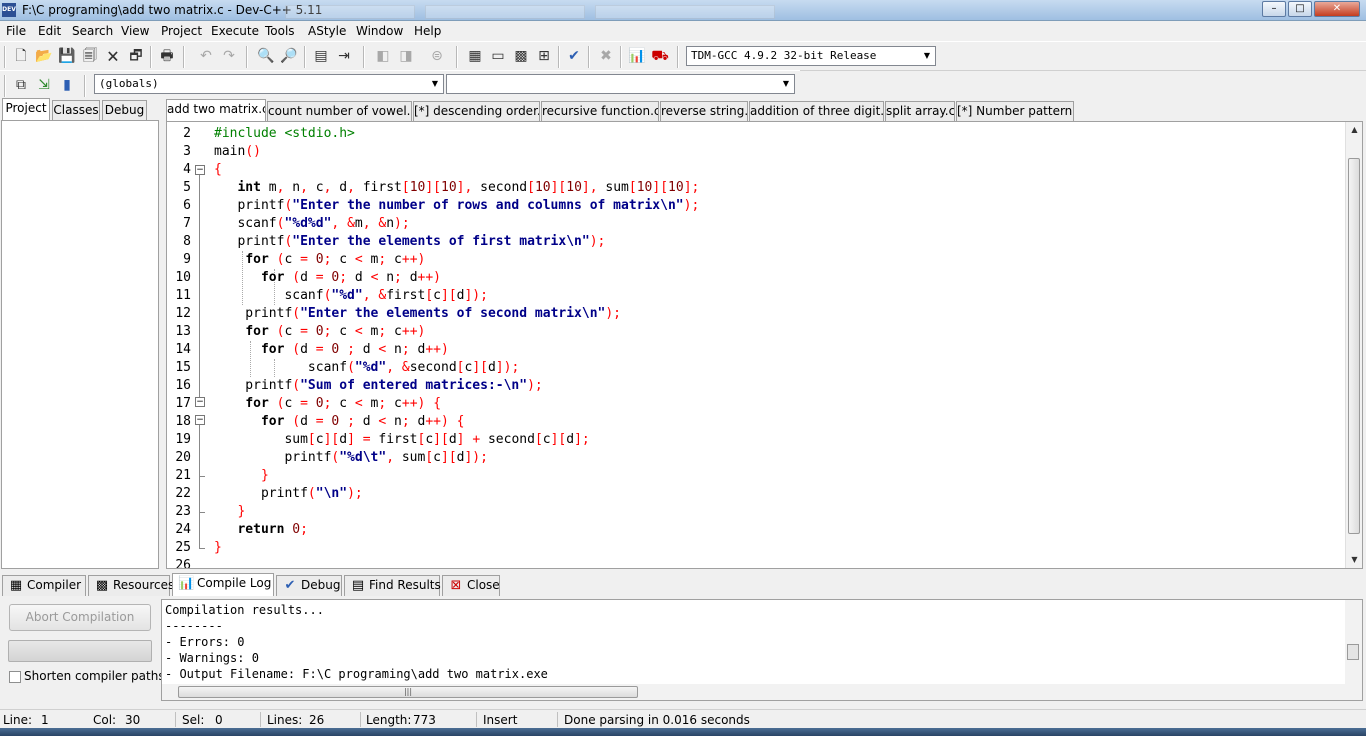 This screenshot has width=1366, height=736. Describe the element at coordinates (476, 111) in the screenshot. I see `file-tab-descending-order: [*] descending order.c` at that location.